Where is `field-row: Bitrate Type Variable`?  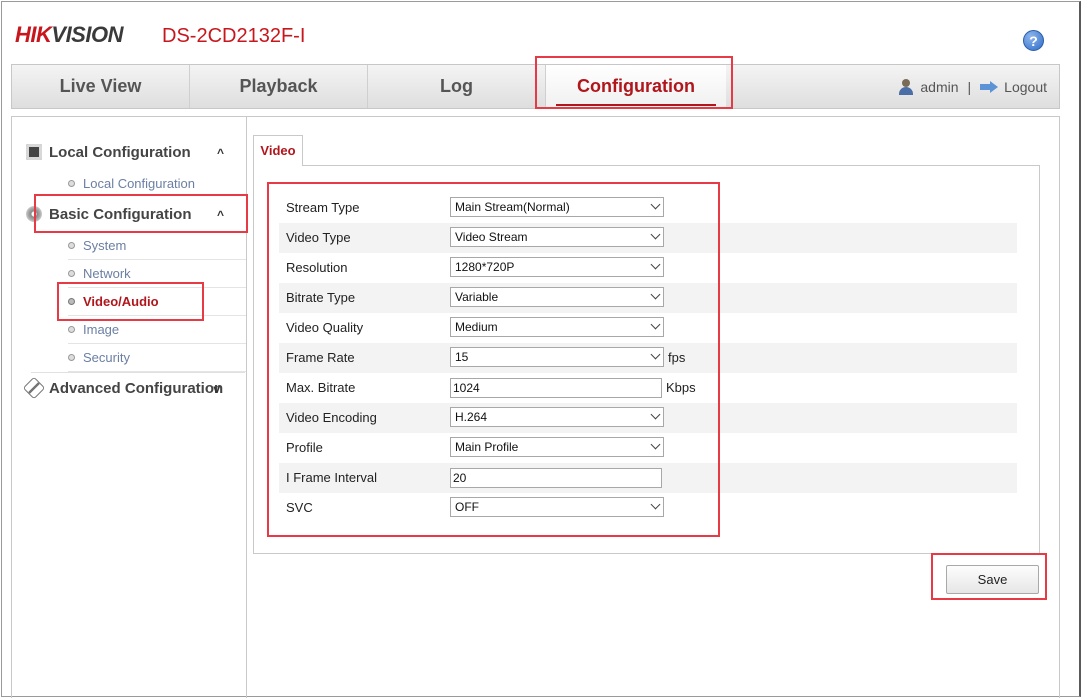
field-row: Bitrate Type Variable is located at coordinates (648, 298).